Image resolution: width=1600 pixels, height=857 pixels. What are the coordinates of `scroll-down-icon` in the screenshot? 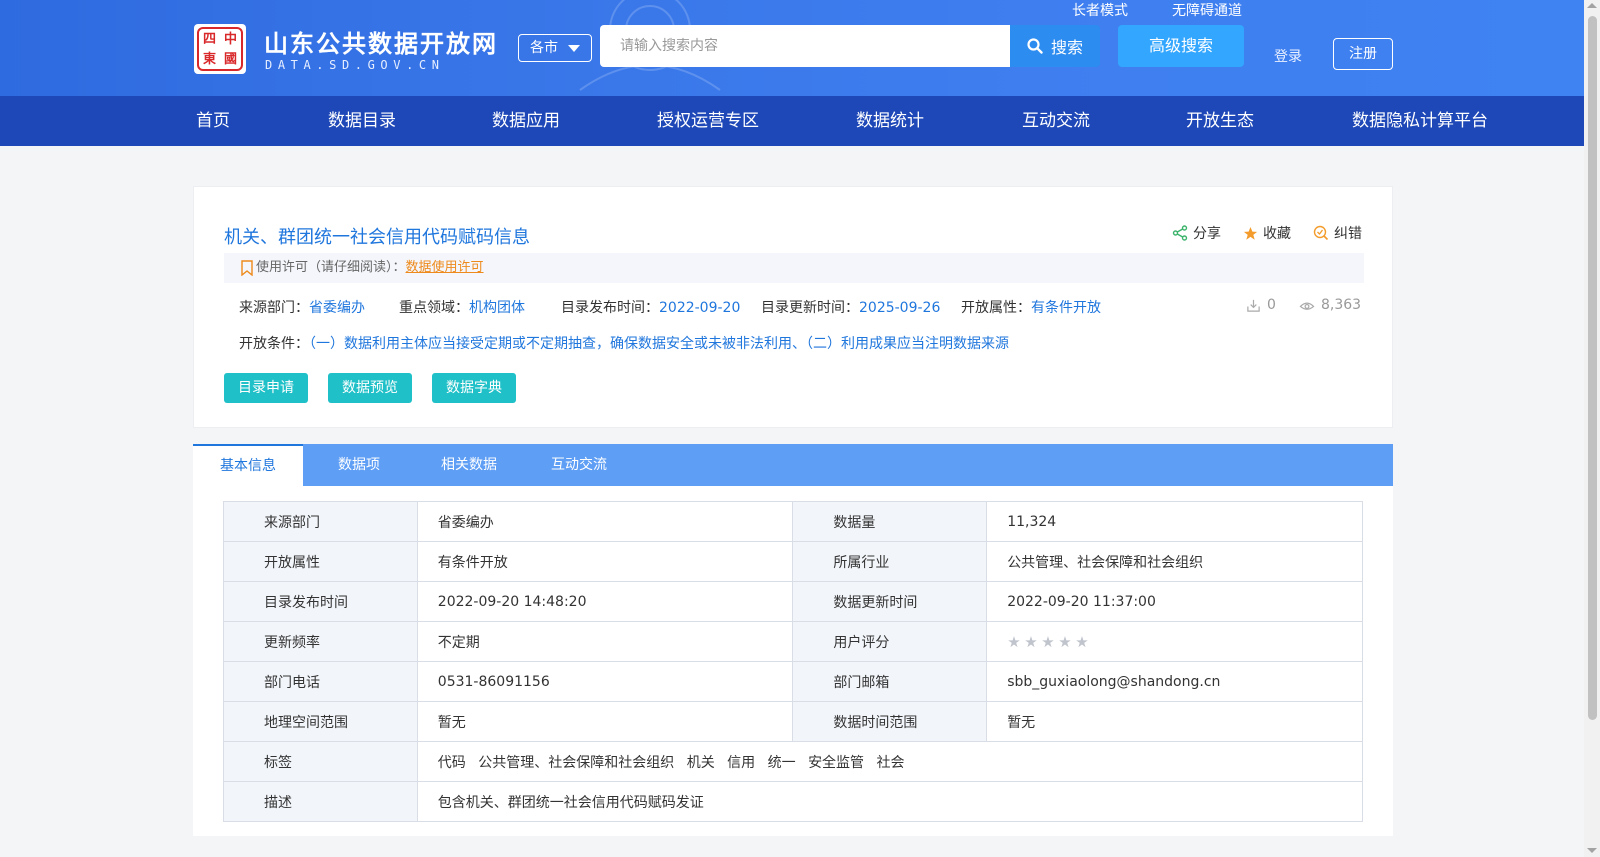 It's located at (1592, 850).